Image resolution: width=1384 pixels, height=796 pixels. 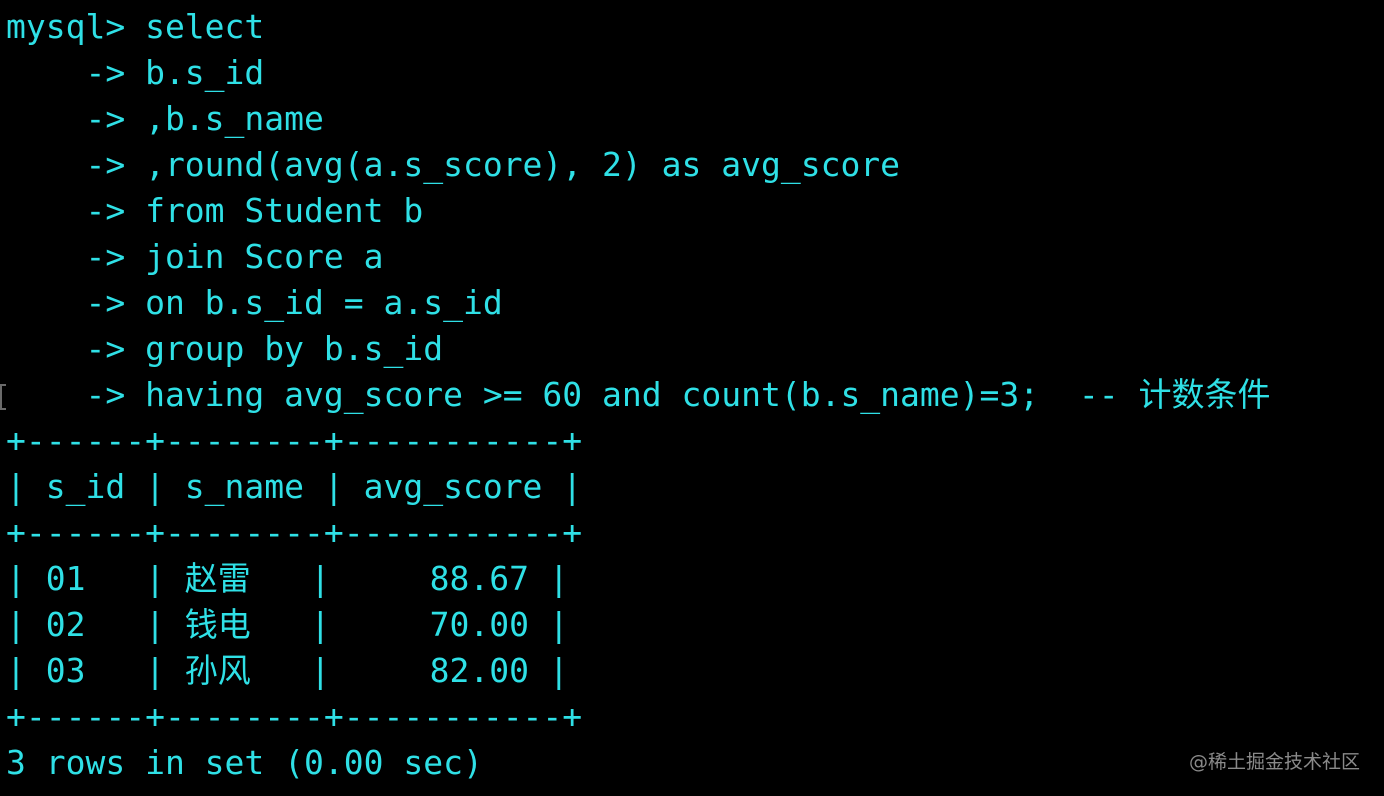 What do you see at coordinates (1274, 762) in the screenshot?
I see `watermark: @稀土掘金技术社区` at bounding box center [1274, 762].